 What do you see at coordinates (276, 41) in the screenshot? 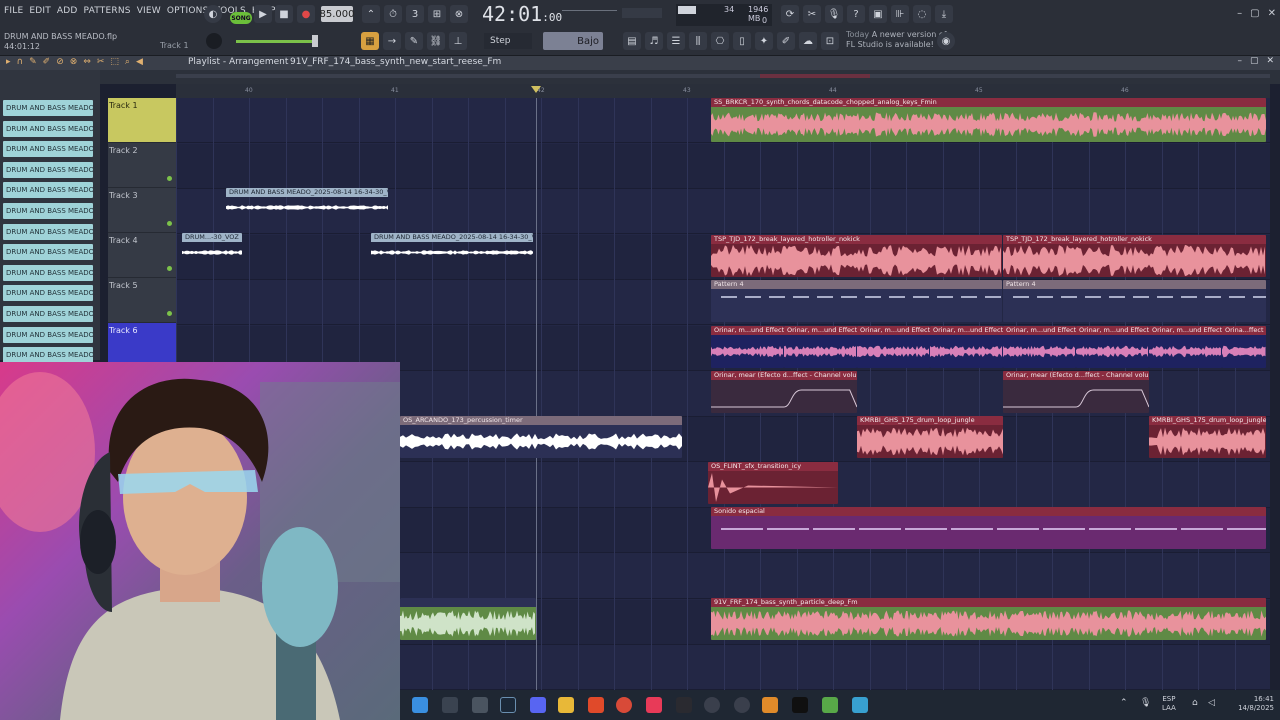
I see `master-volume-slider` at bounding box center [276, 41].